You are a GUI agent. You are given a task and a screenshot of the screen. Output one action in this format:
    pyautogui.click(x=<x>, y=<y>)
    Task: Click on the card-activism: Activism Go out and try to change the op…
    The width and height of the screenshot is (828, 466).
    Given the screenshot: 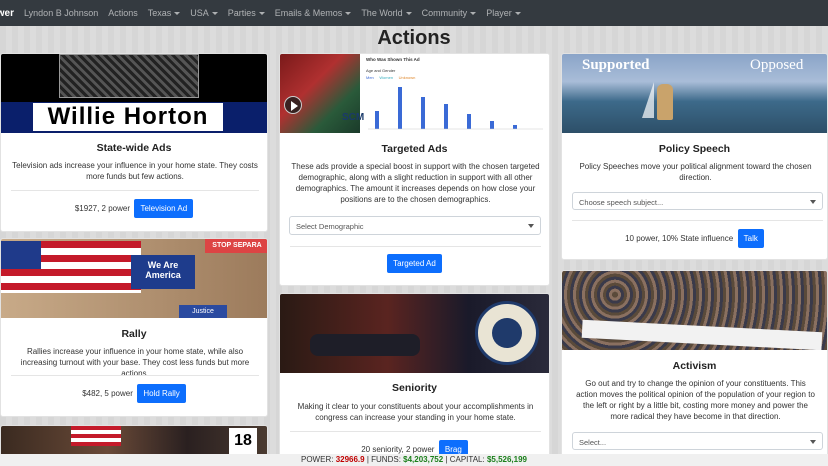 What is the action you would take?
    pyautogui.click(x=694, y=368)
    